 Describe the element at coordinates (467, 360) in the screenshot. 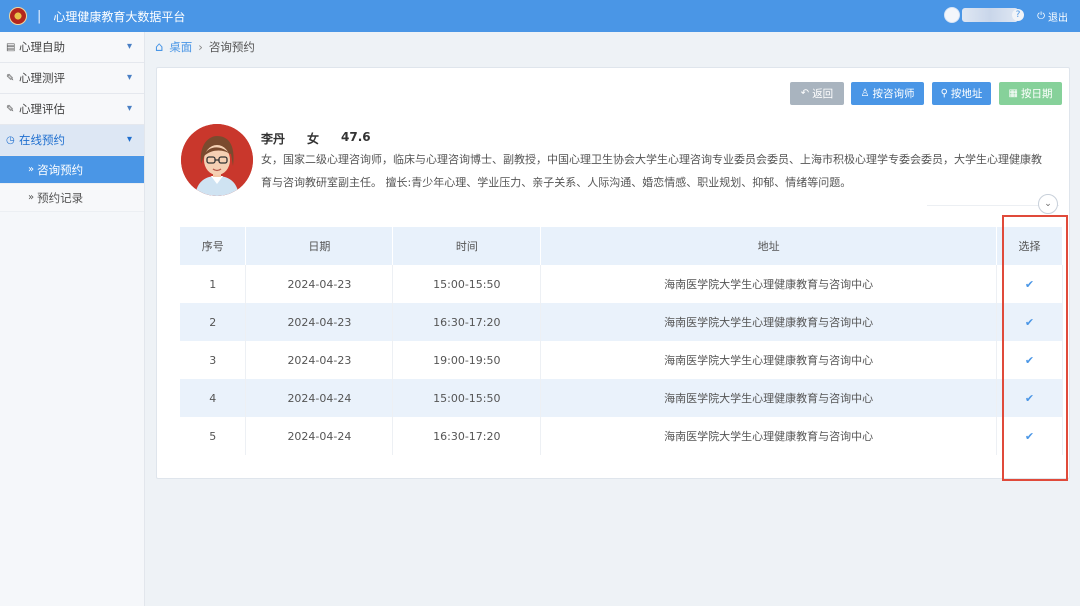

I see `cell-time: 19:00-19:50` at that location.